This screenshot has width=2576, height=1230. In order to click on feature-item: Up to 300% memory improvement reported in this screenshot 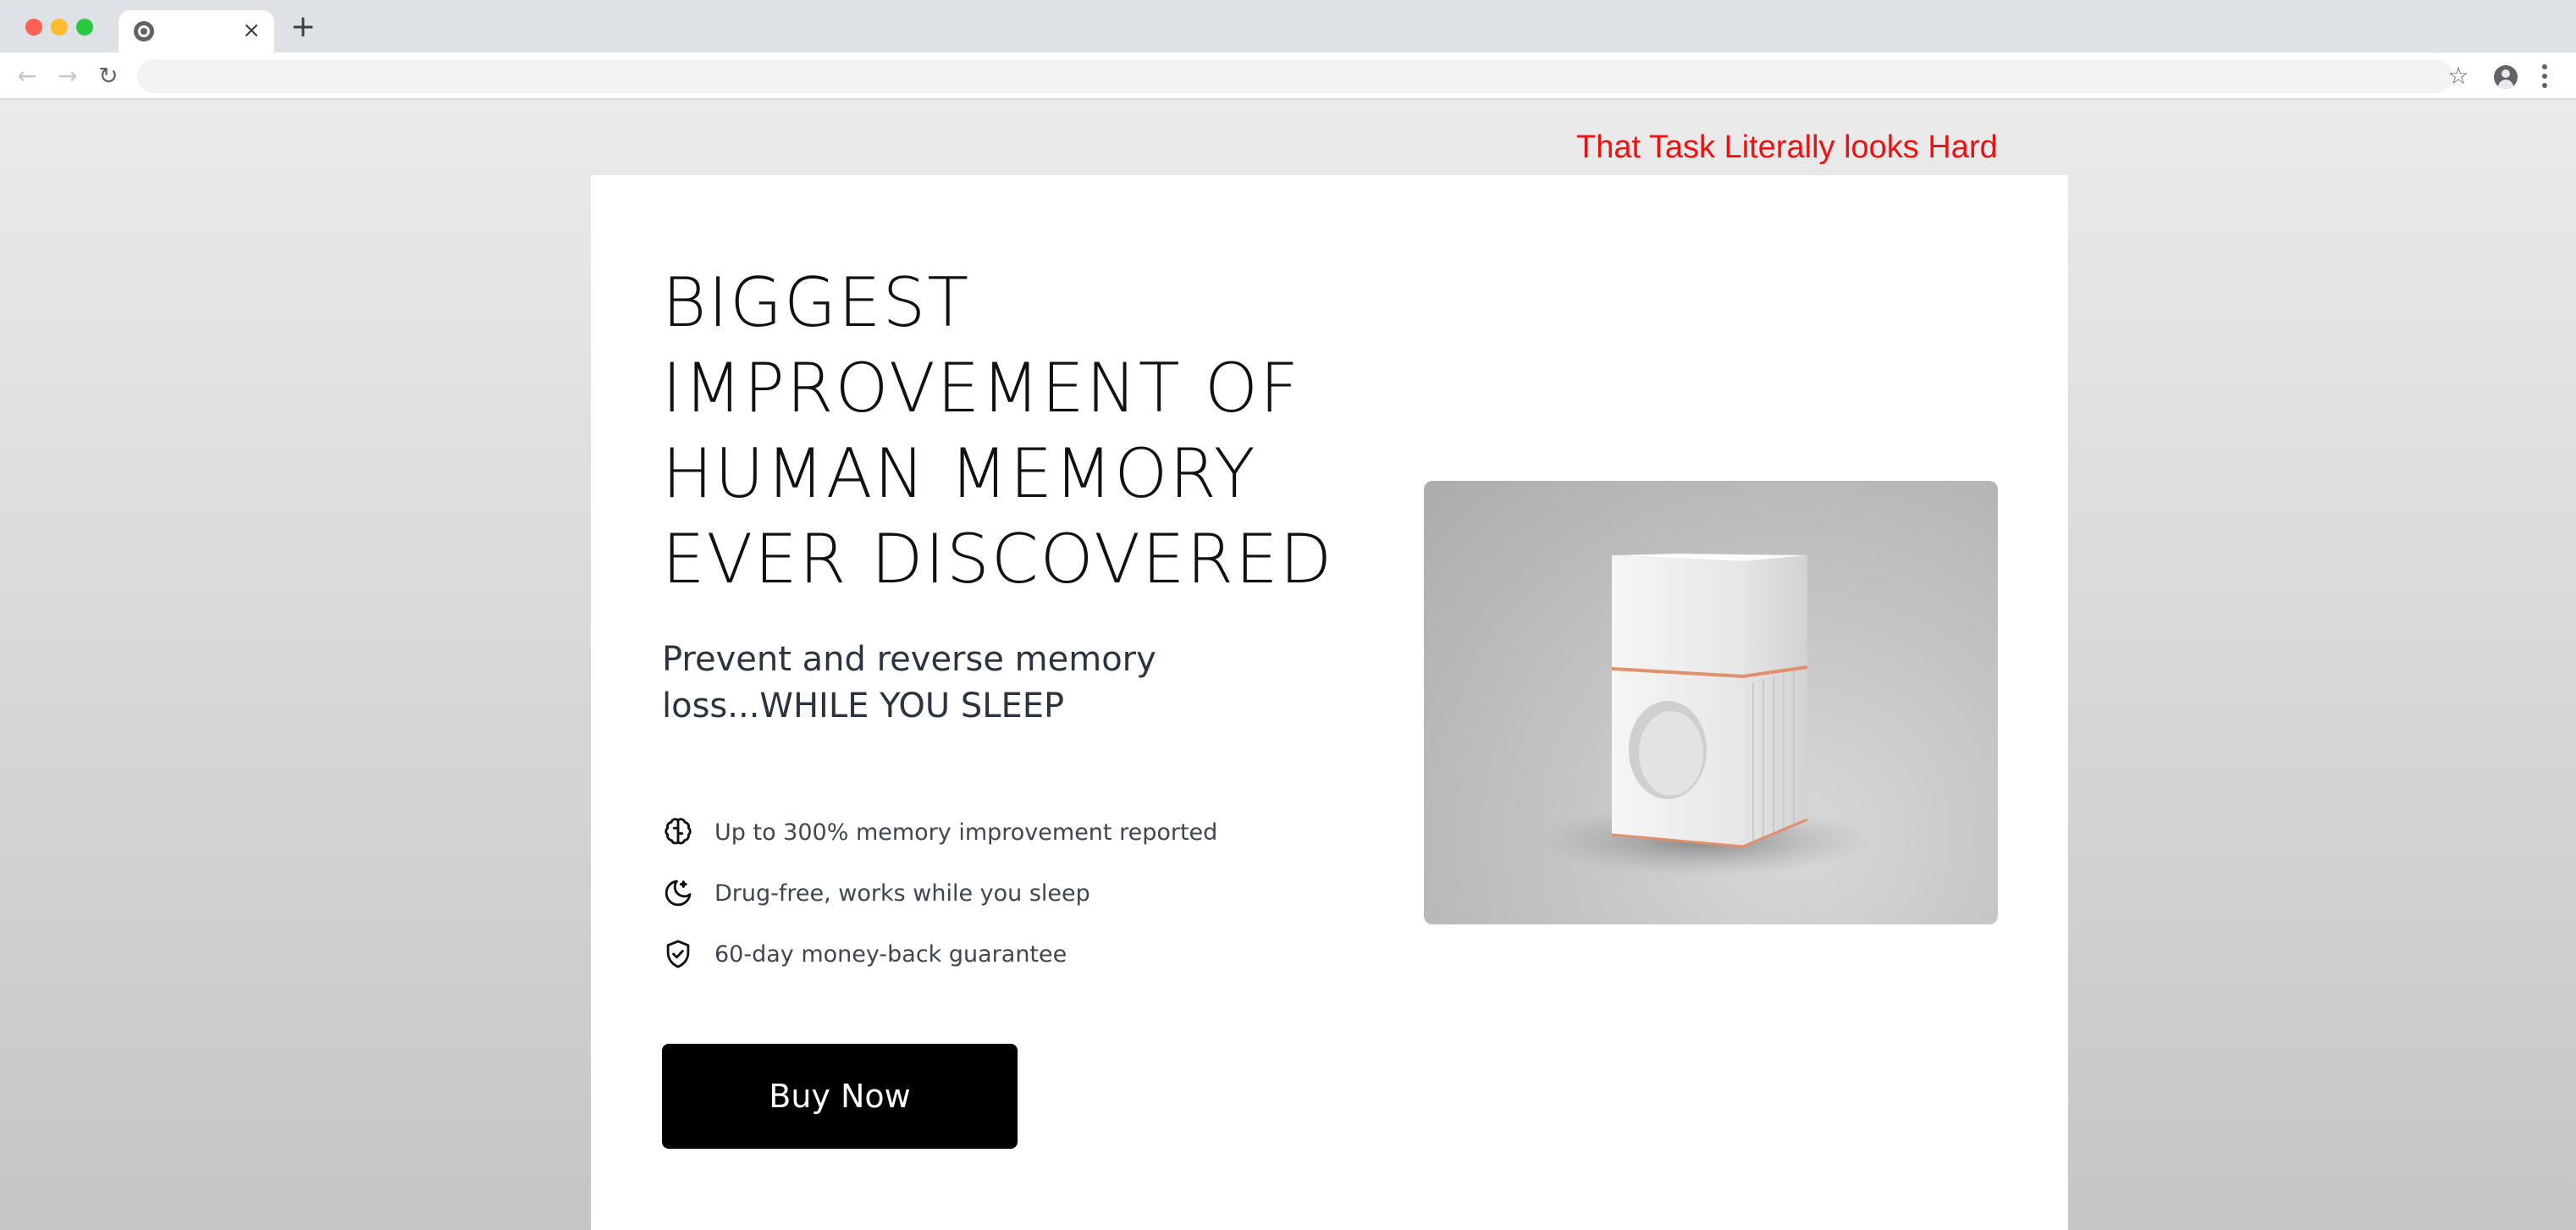, I will do `click(1009, 832)`.